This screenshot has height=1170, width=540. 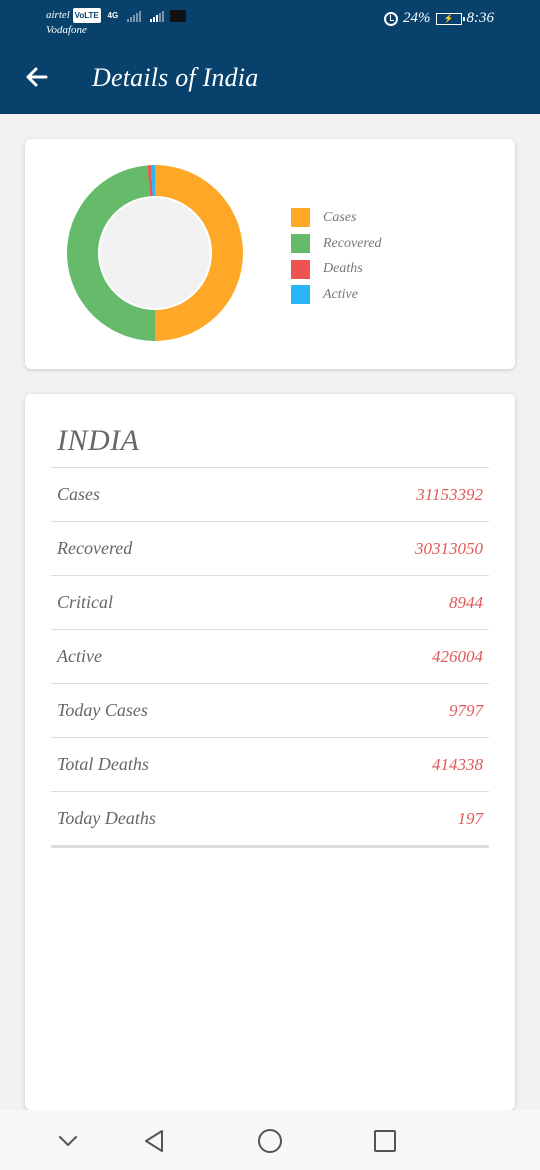 I want to click on stat-label: Recovered, so click(x=95, y=548).